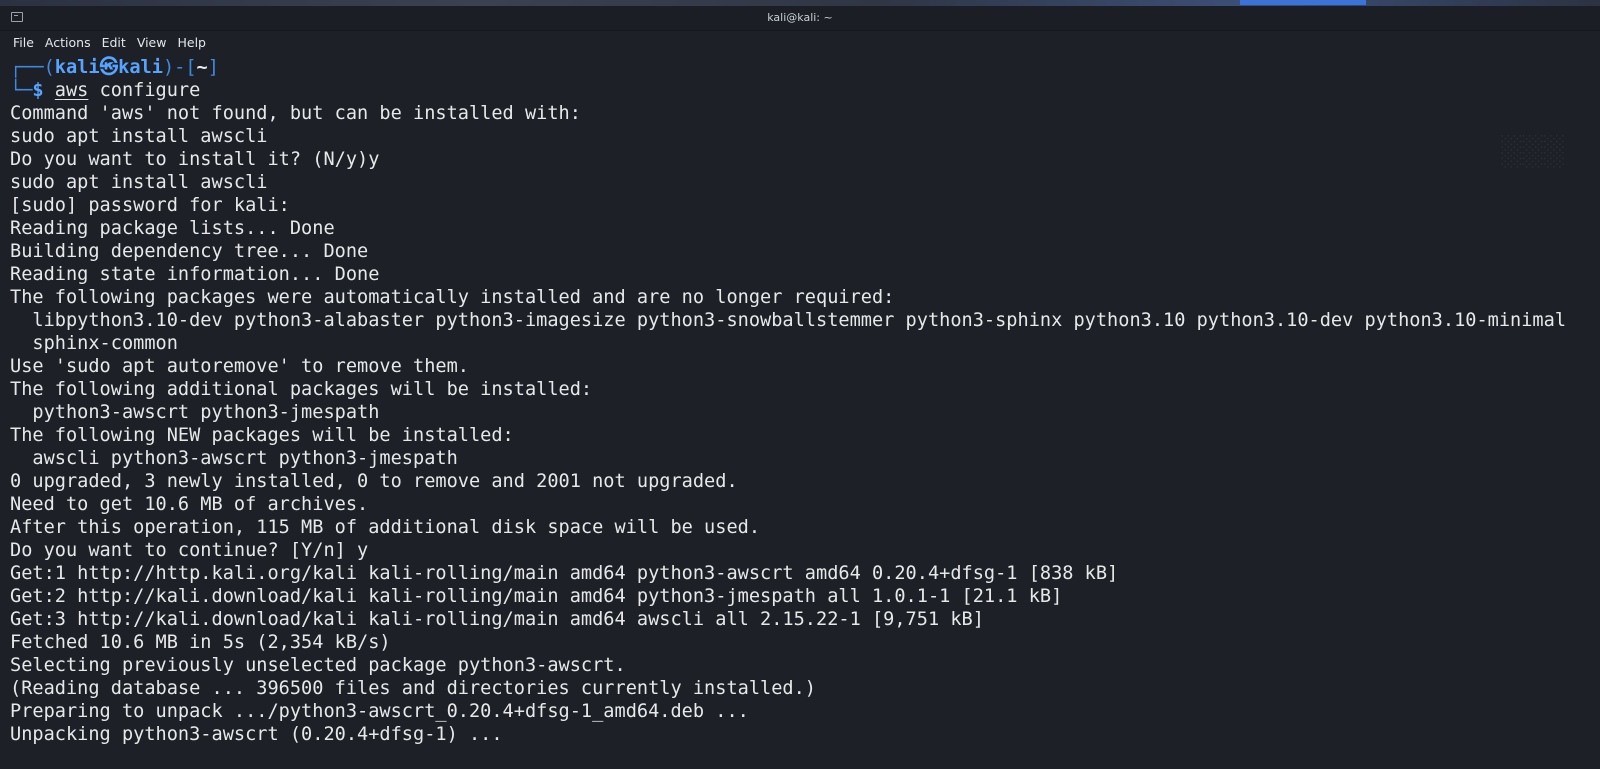  What do you see at coordinates (94, 343) in the screenshot?
I see `output-line: sphinx-common` at bounding box center [94, 343].